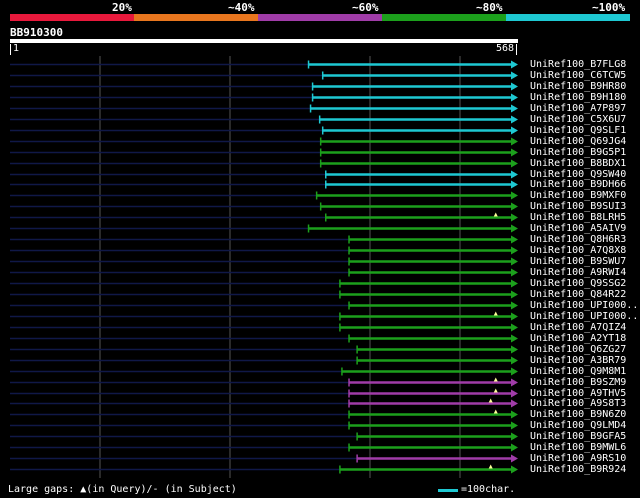  I want to click on hit-label-link: UniRef100_Q9M8M1, so click(578, 371).